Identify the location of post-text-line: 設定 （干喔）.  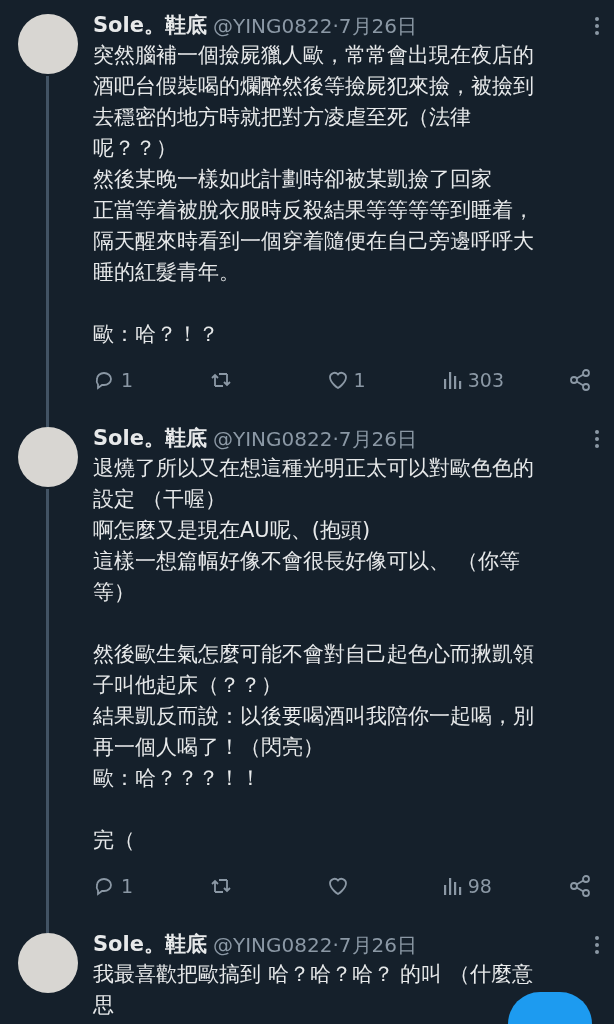
(159, 499).